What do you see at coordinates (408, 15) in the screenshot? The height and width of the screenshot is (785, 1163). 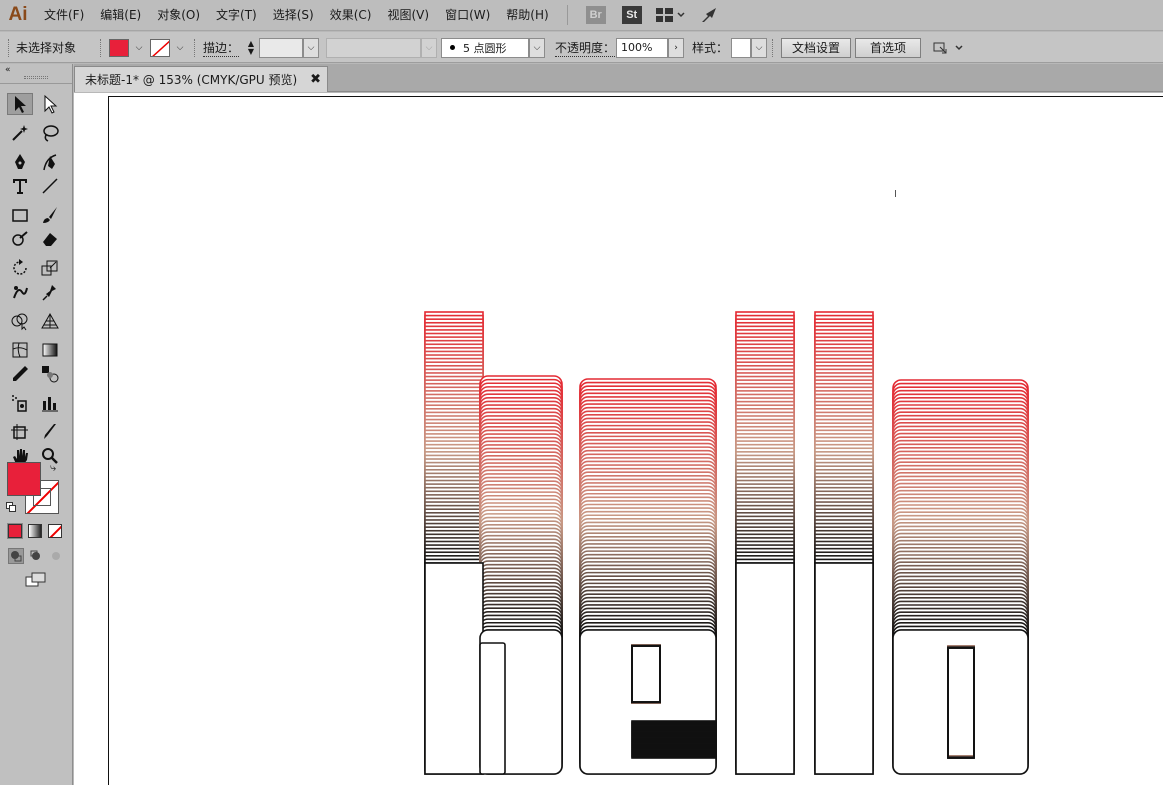 I see `menu-item-6: 视图(V)` at bounding box center [408, 15].